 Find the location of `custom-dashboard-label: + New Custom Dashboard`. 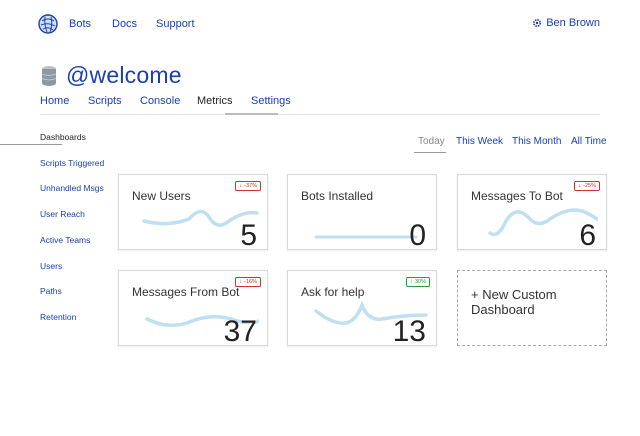

custom-dashboard-label: + New Custom Dashboard is located at coordinates (514, 302).